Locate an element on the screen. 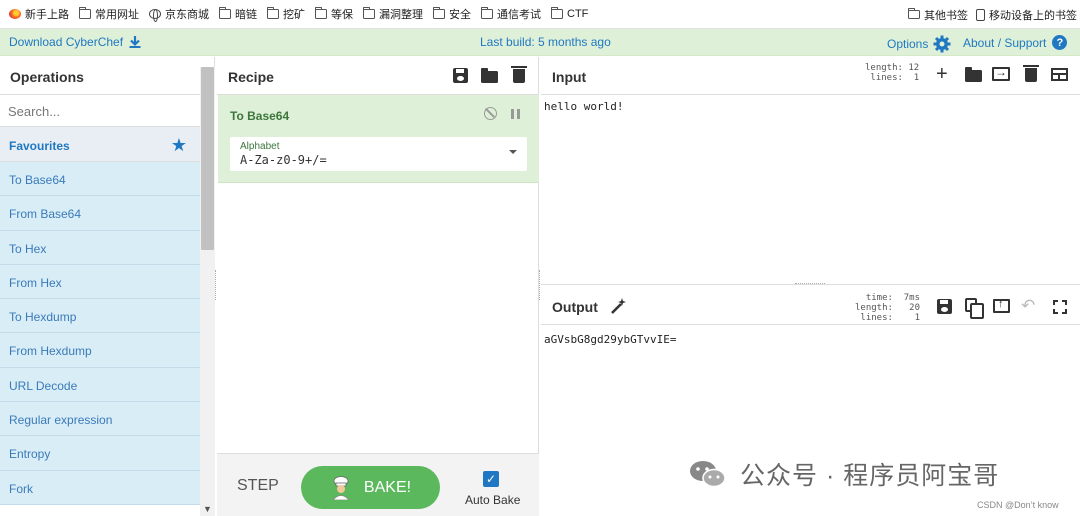 This screenshot has width=1080, height=516. alphabet-label: Alphabet is located at coordinates (260, 146).